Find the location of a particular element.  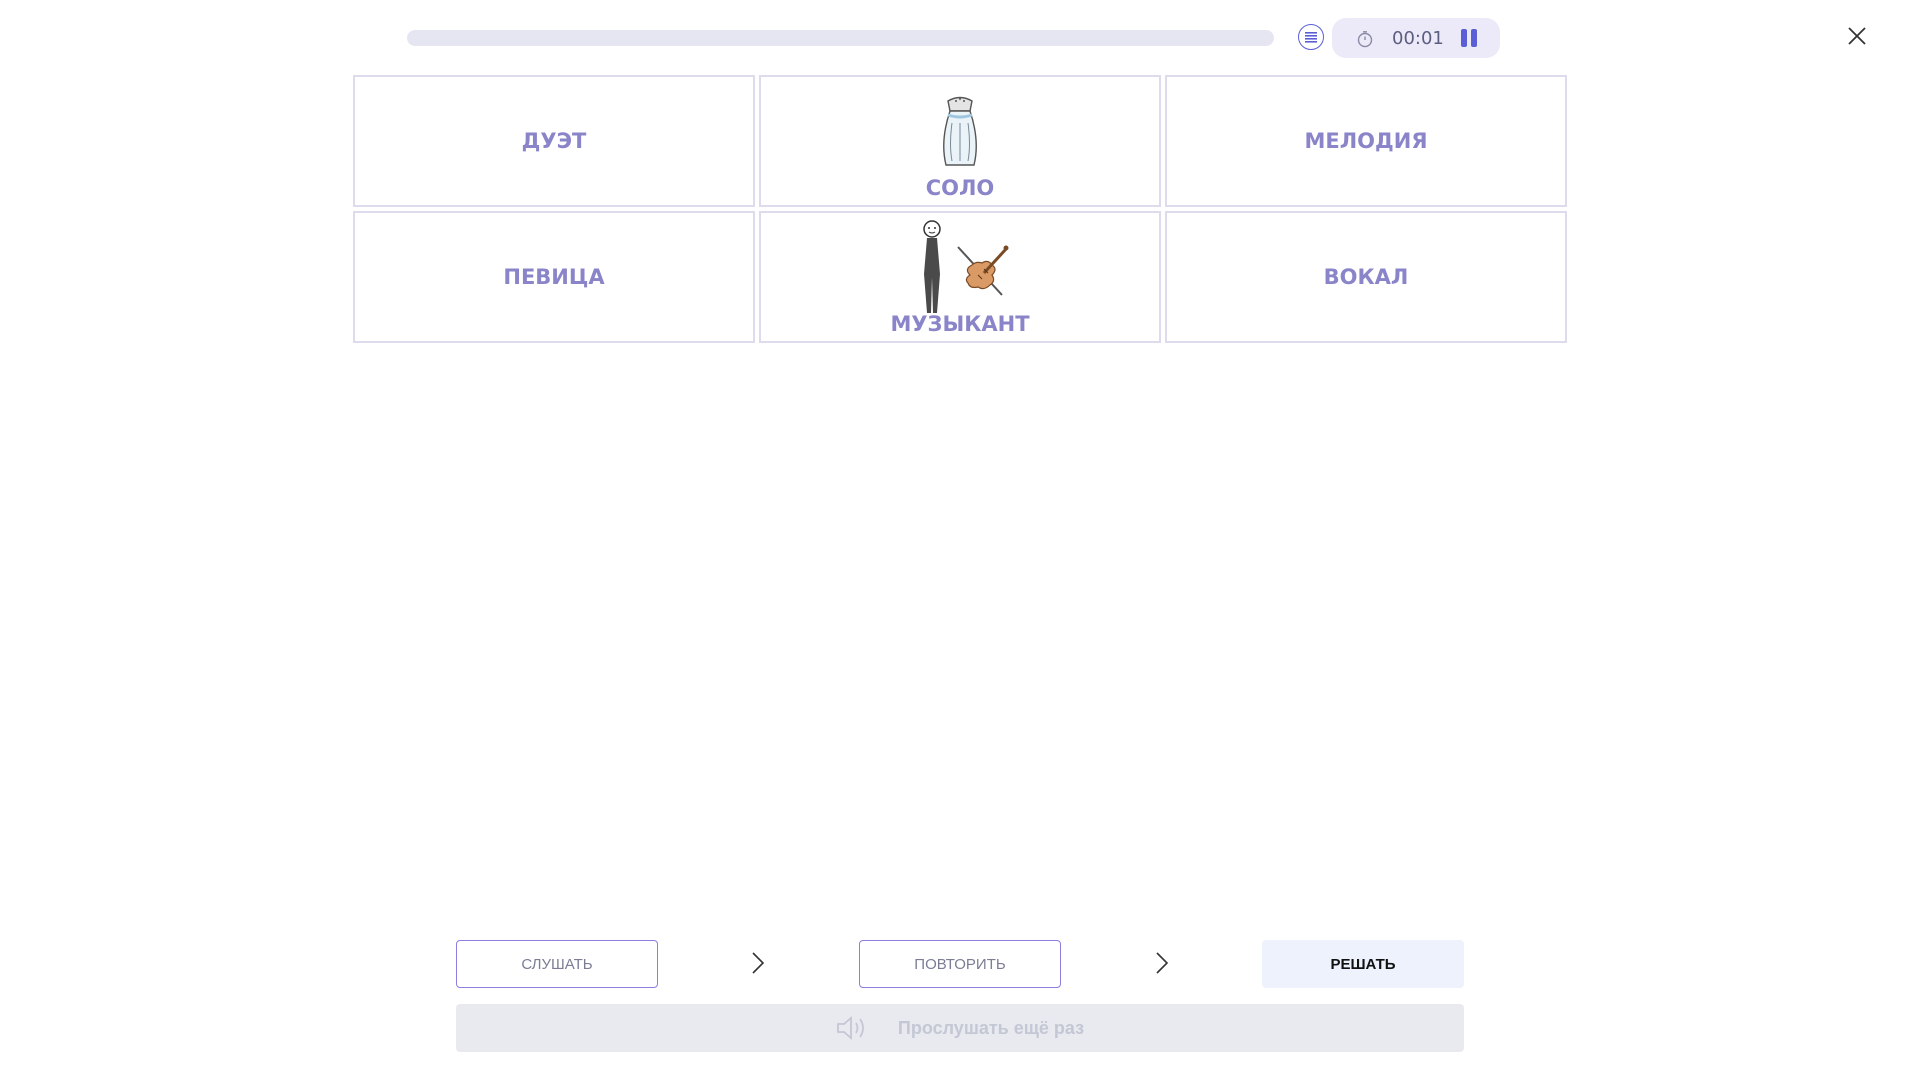

word-card: МЕЛОДИЯ is located at coordinates (1366, 141).